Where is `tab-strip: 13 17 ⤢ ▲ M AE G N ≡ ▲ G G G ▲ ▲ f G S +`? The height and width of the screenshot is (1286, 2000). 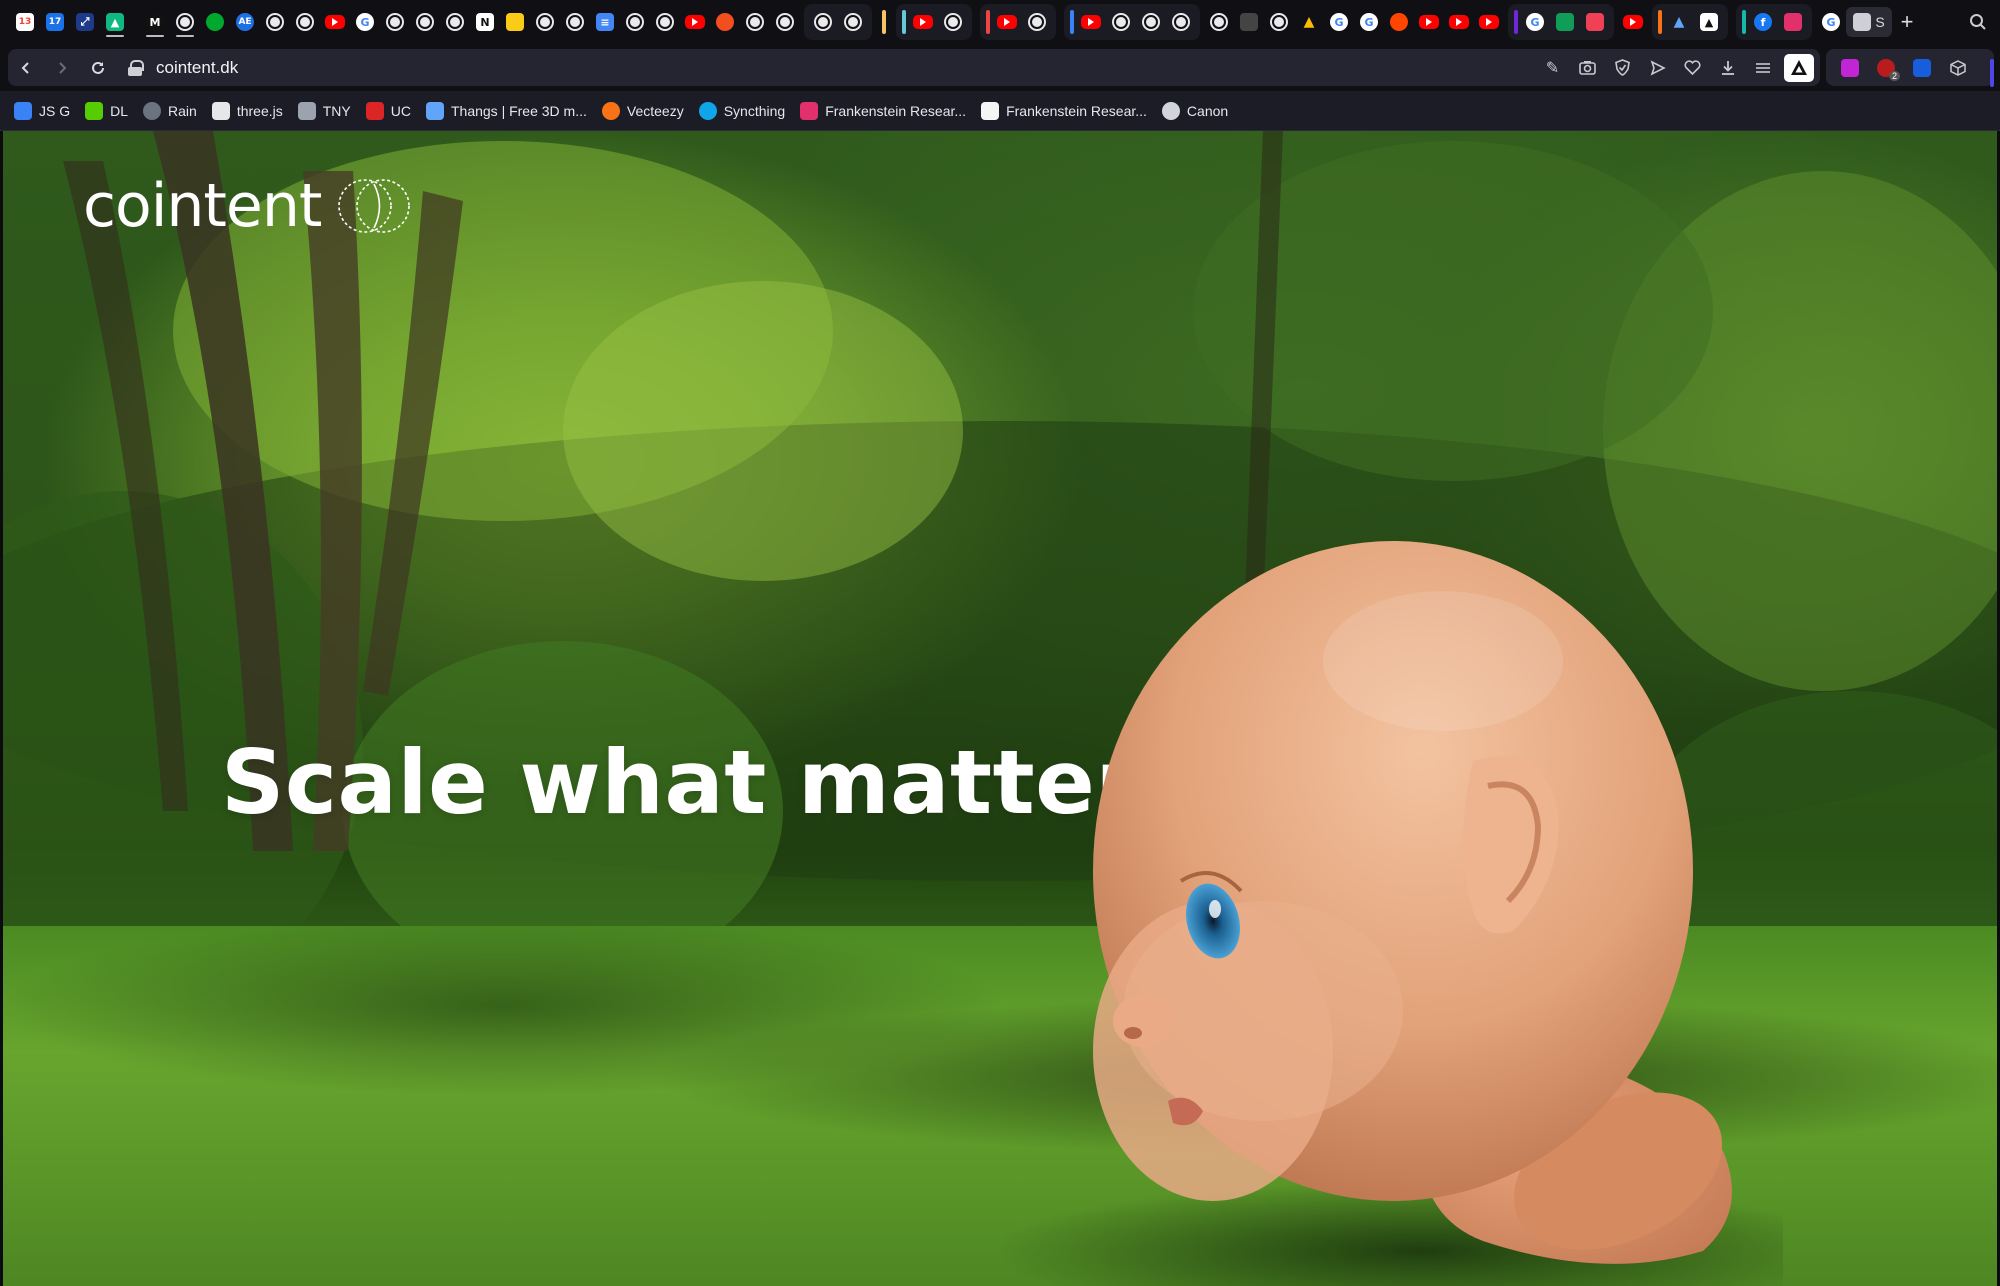
tab-strip: 13 17 ⤢ ▲ M AE G N ≡ ▲ G G G ▲ ▲ f G S + is located at coordinates (1000, 22).